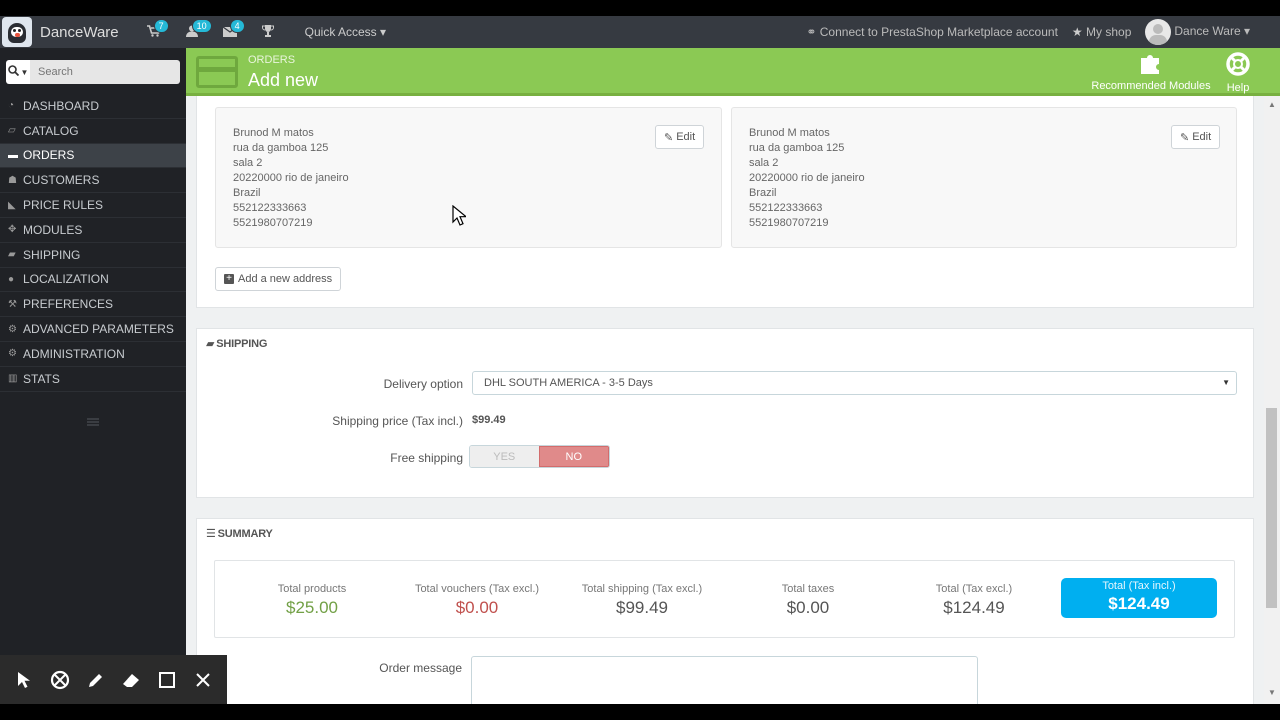 This screenshot has height=720, width=1280. Describe the element at coordinates (504, 456) in the screenshot. I see `free-shipping-yes: YES` at that location.